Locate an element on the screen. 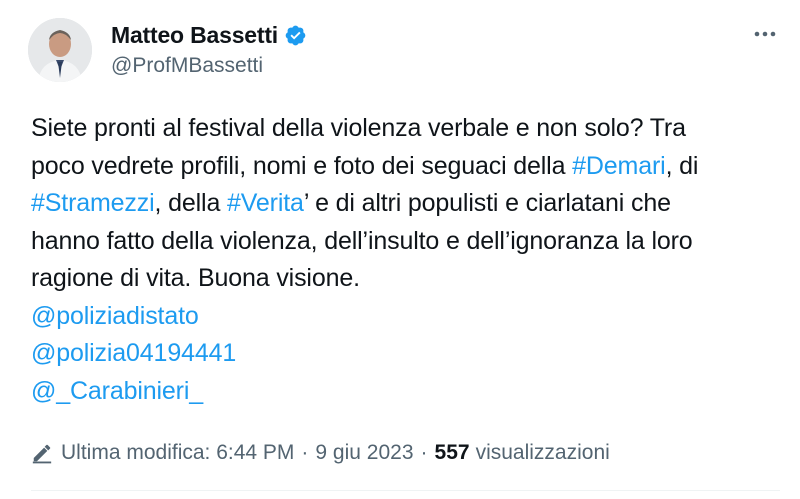 The height and width of the screenshot is (499, 800). tweet-text-segment: ragione di vita. Buona visione. is located at coordinates (195, 278).